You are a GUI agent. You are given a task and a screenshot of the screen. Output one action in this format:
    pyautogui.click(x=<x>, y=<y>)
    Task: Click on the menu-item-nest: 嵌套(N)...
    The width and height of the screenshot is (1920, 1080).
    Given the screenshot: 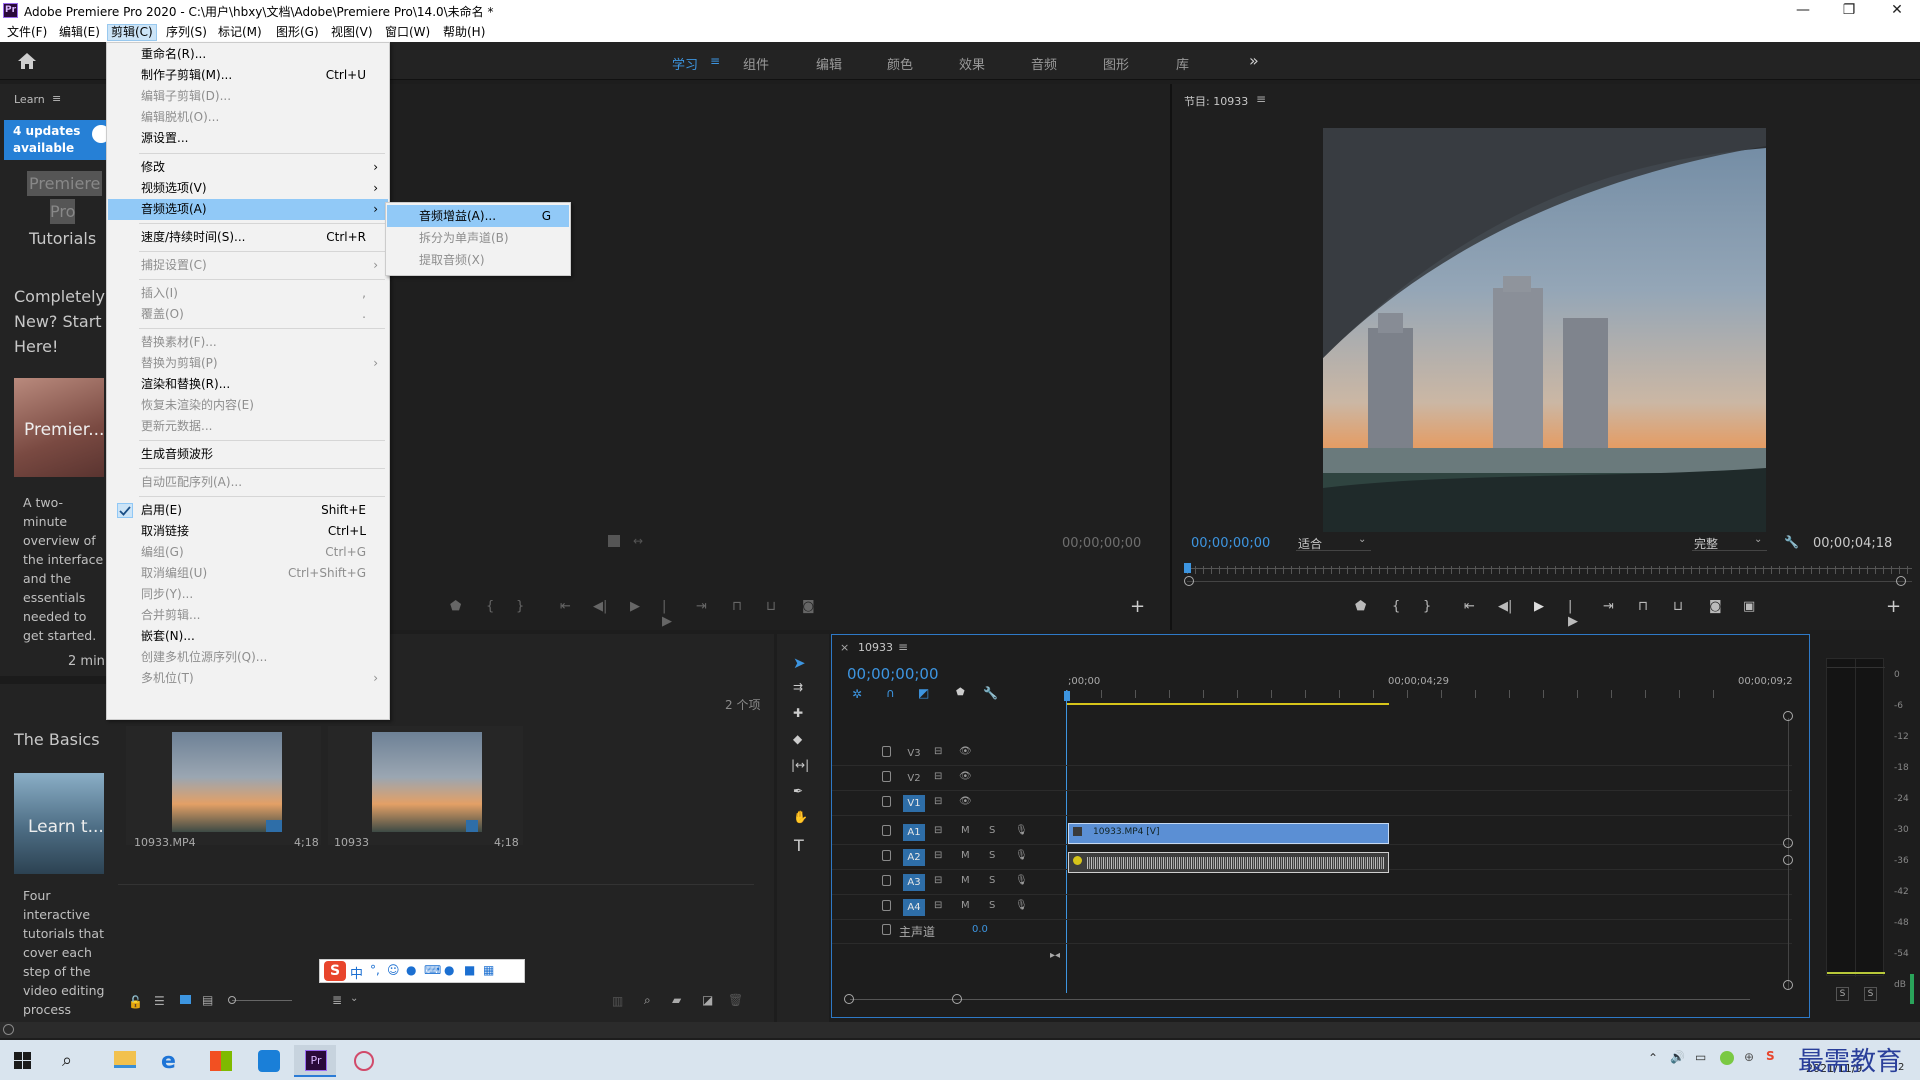 What is the action you would take?
    pyautogui.click(x=248, y=636)
    